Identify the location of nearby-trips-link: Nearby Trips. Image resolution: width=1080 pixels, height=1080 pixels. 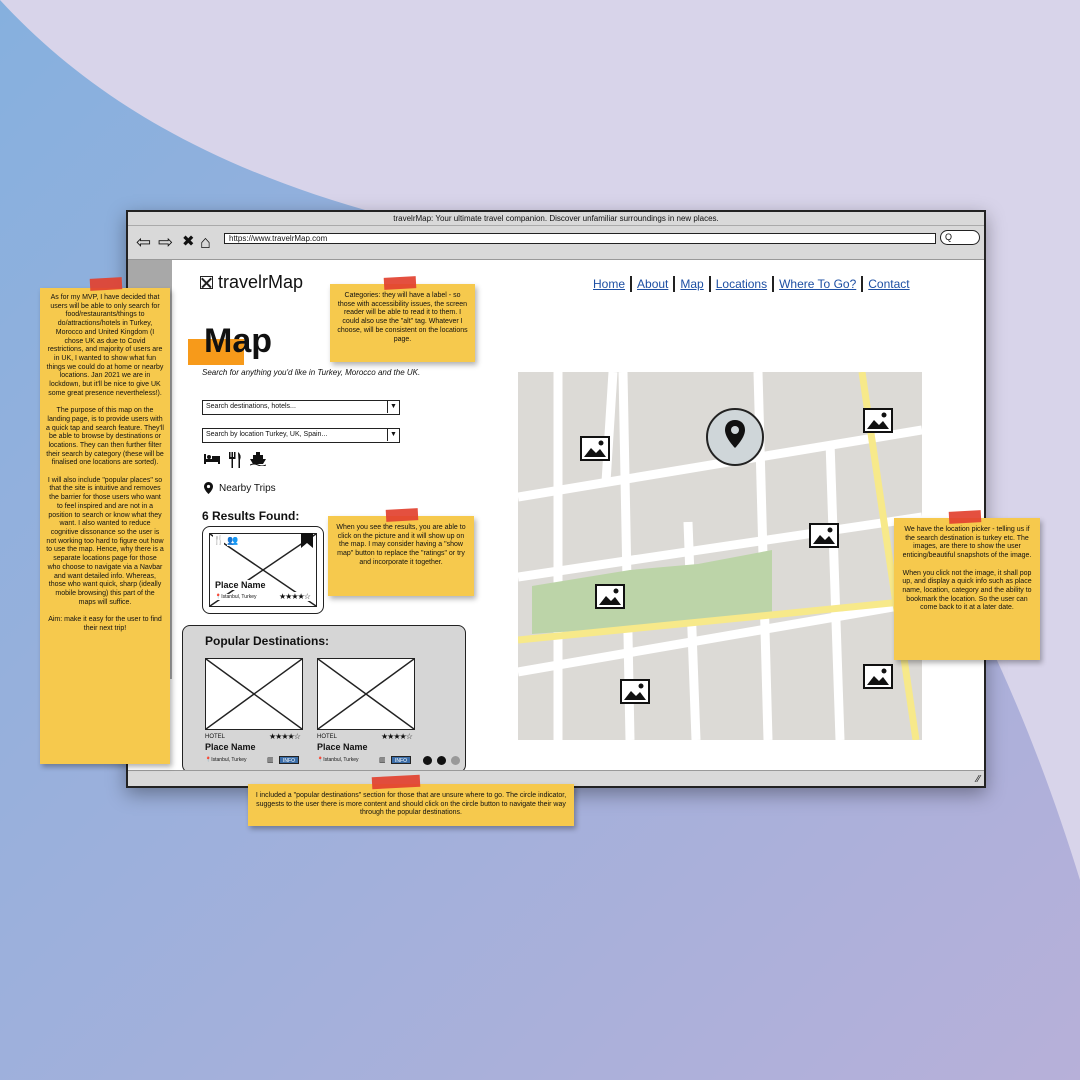
(240, 488).